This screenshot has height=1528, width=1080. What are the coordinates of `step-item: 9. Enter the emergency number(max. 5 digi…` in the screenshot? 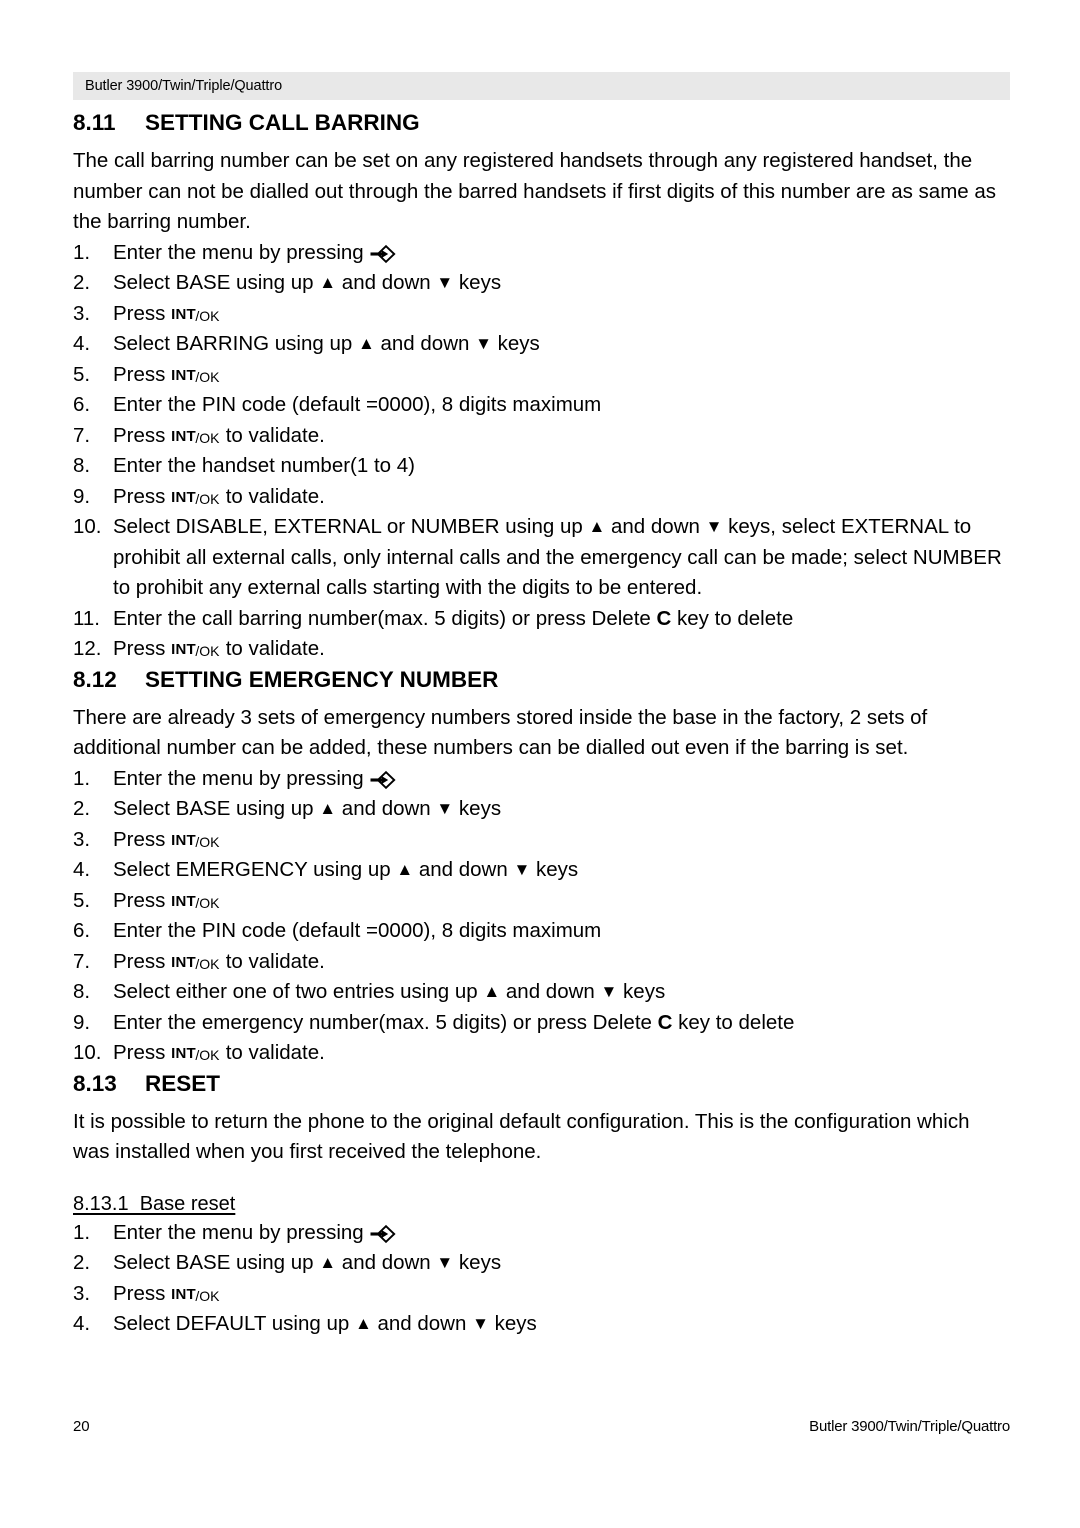 It's located at (540, 1023).